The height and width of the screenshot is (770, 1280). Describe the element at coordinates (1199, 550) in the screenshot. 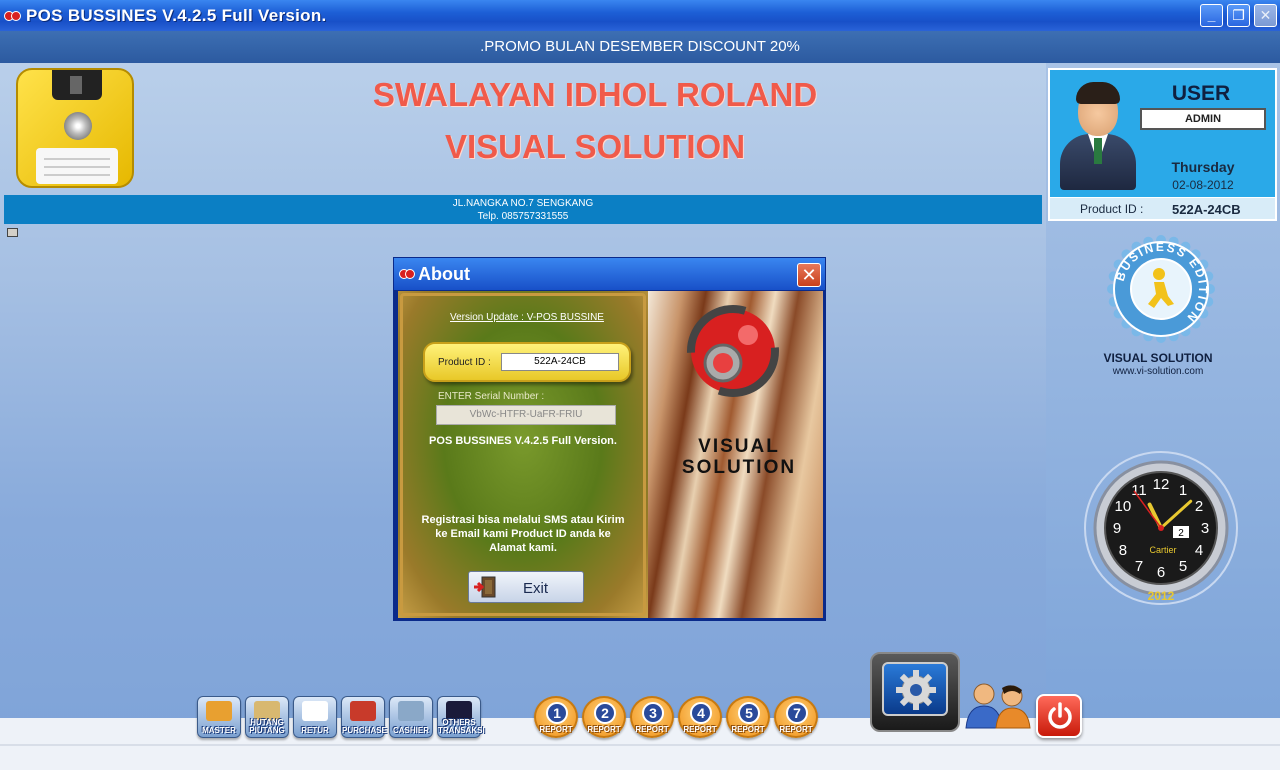

I see `clock-number-4: 4` at that location.